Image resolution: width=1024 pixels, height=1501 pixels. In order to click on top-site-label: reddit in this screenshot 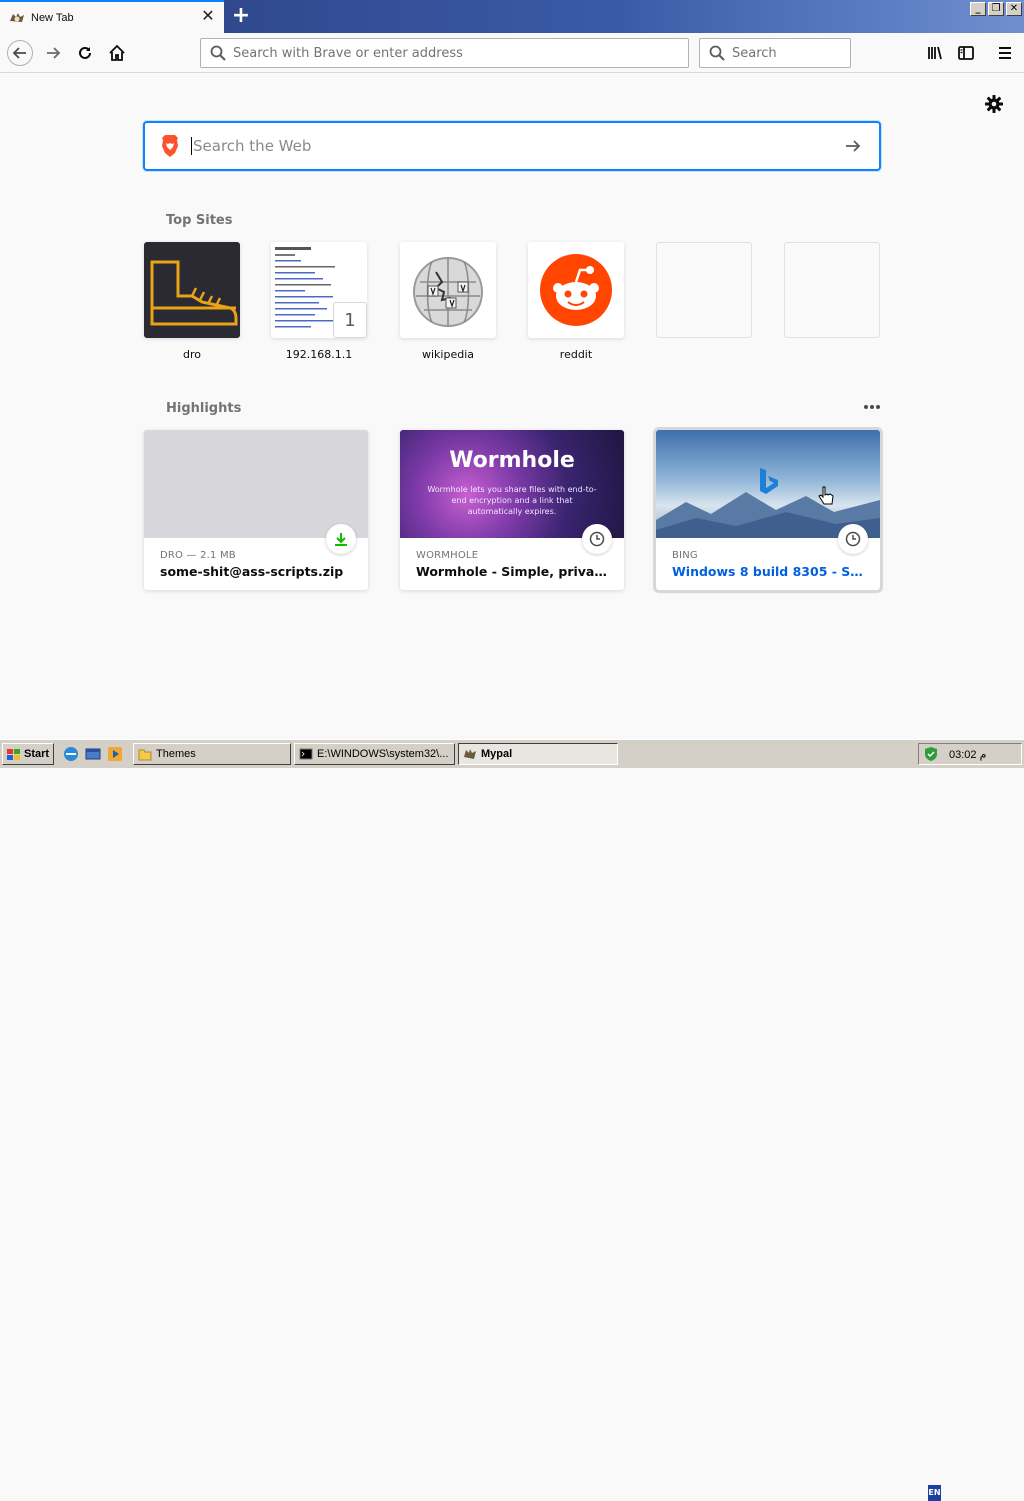, I will do `click(576, 354)`.